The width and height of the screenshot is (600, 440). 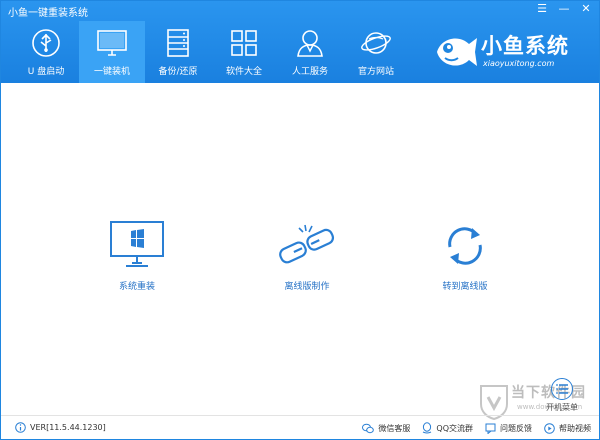 What do you see at coordinates (465, 243) in the screenshot?
I see `refresh-icon` at bounding box center [465, 243].